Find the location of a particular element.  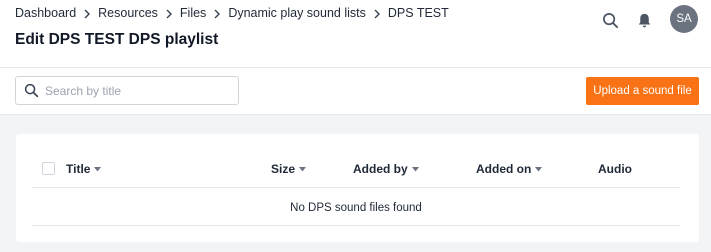

breadcrumb-item-resources: Resources is located at coordinates (128, 13).